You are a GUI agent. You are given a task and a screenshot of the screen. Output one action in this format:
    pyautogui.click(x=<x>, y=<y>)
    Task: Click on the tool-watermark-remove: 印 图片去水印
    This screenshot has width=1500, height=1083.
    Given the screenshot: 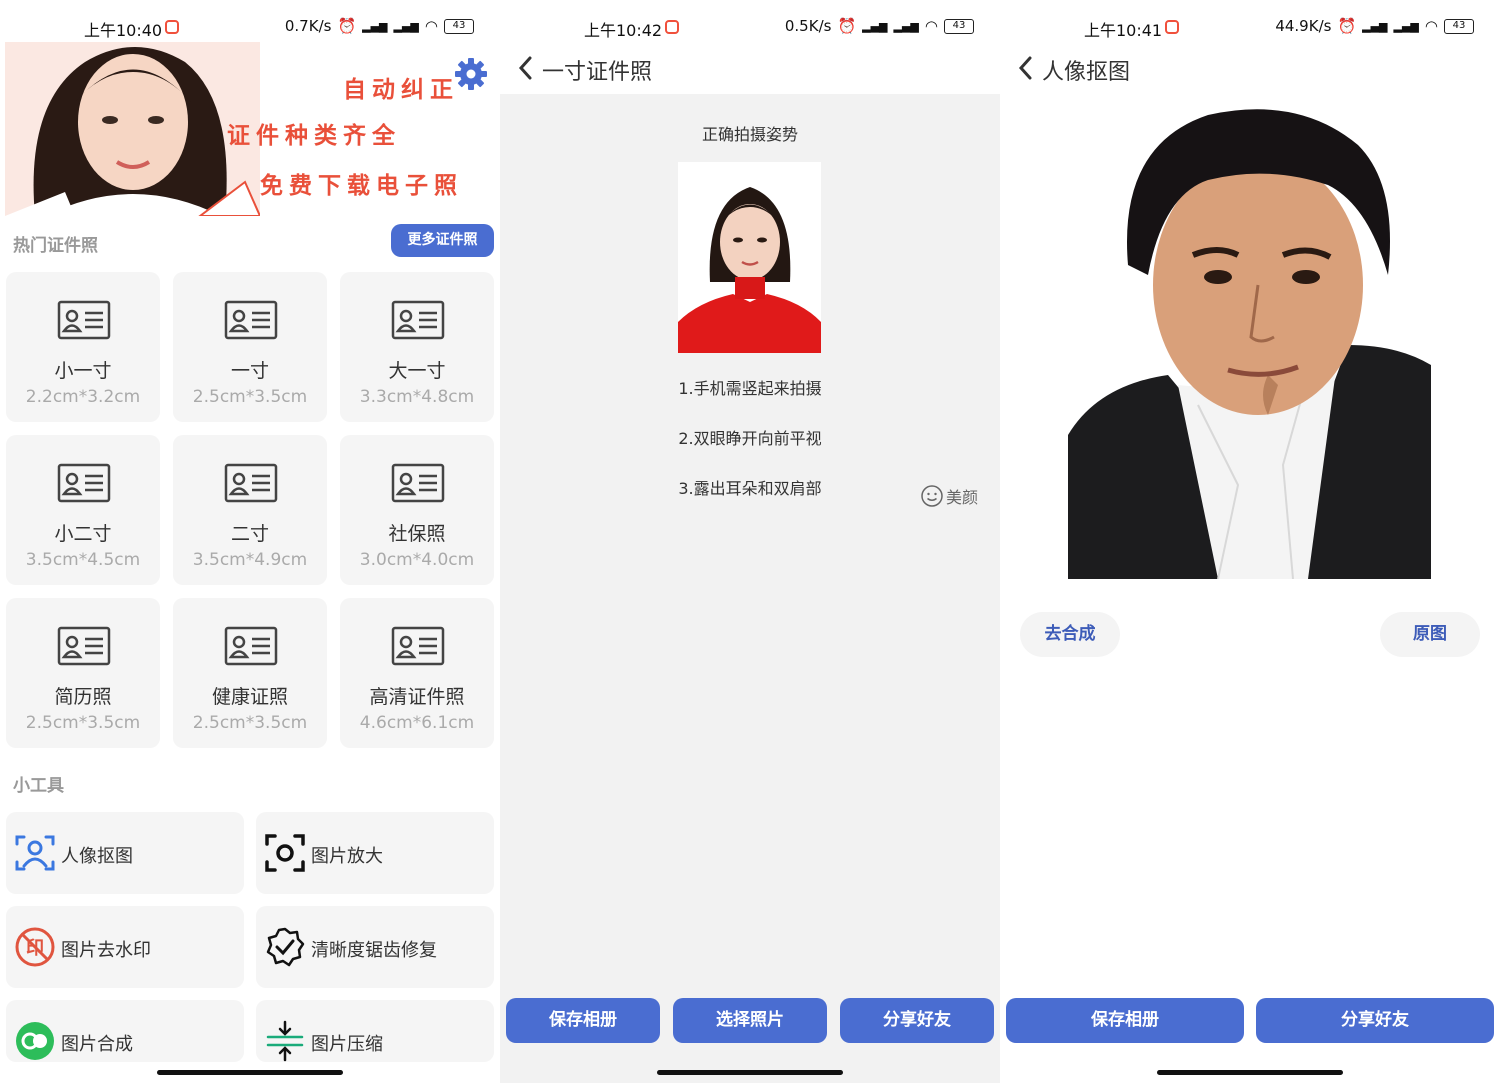 What is the action you would take?
    pyautogui.click(x=125, y=947)
    